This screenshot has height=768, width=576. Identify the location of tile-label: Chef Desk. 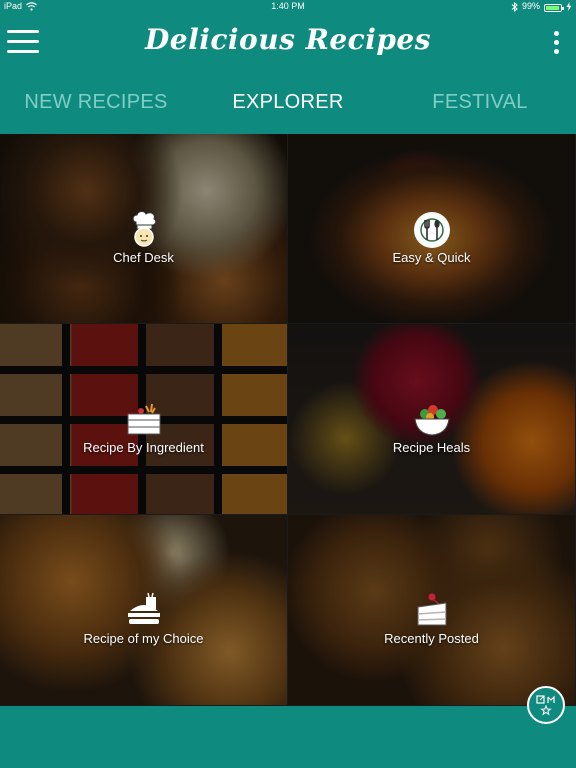
(143, 257).